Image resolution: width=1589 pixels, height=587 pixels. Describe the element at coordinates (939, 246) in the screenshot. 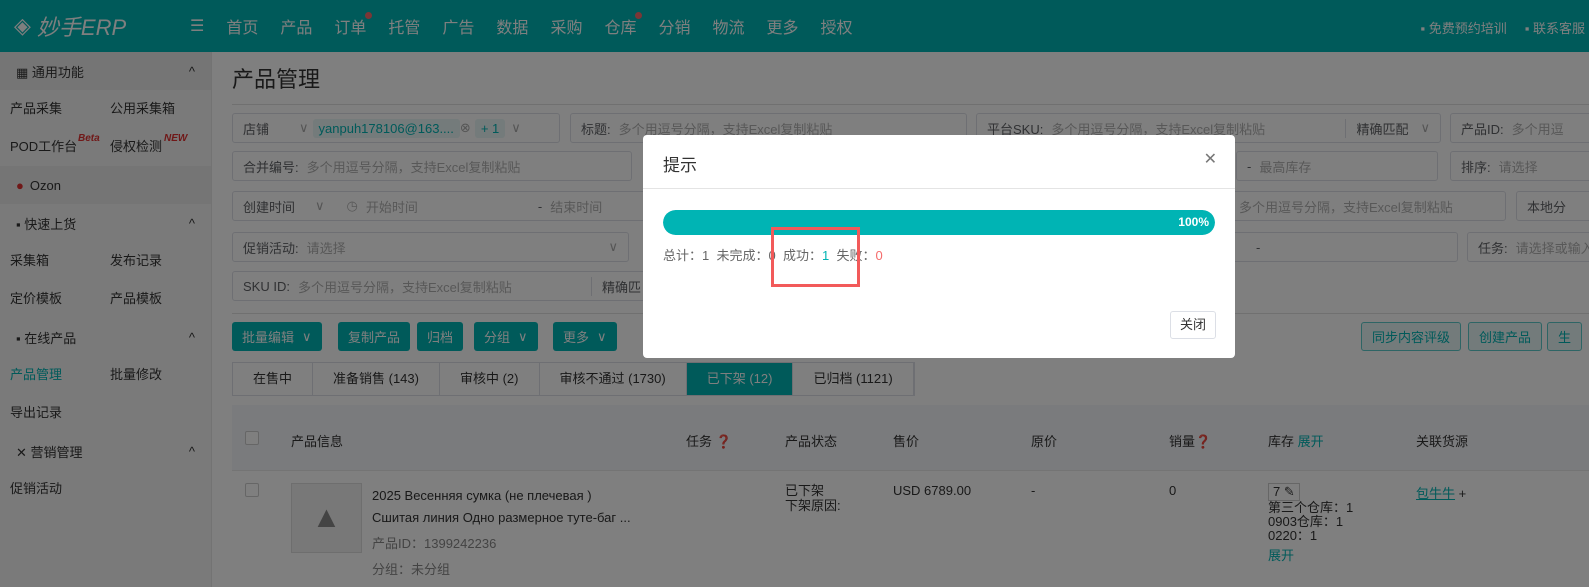

I see `progress-dialog: 提示 ✕ 100% 总计：1 未完成：0 成功：1 失败：0 关闭` at that location.